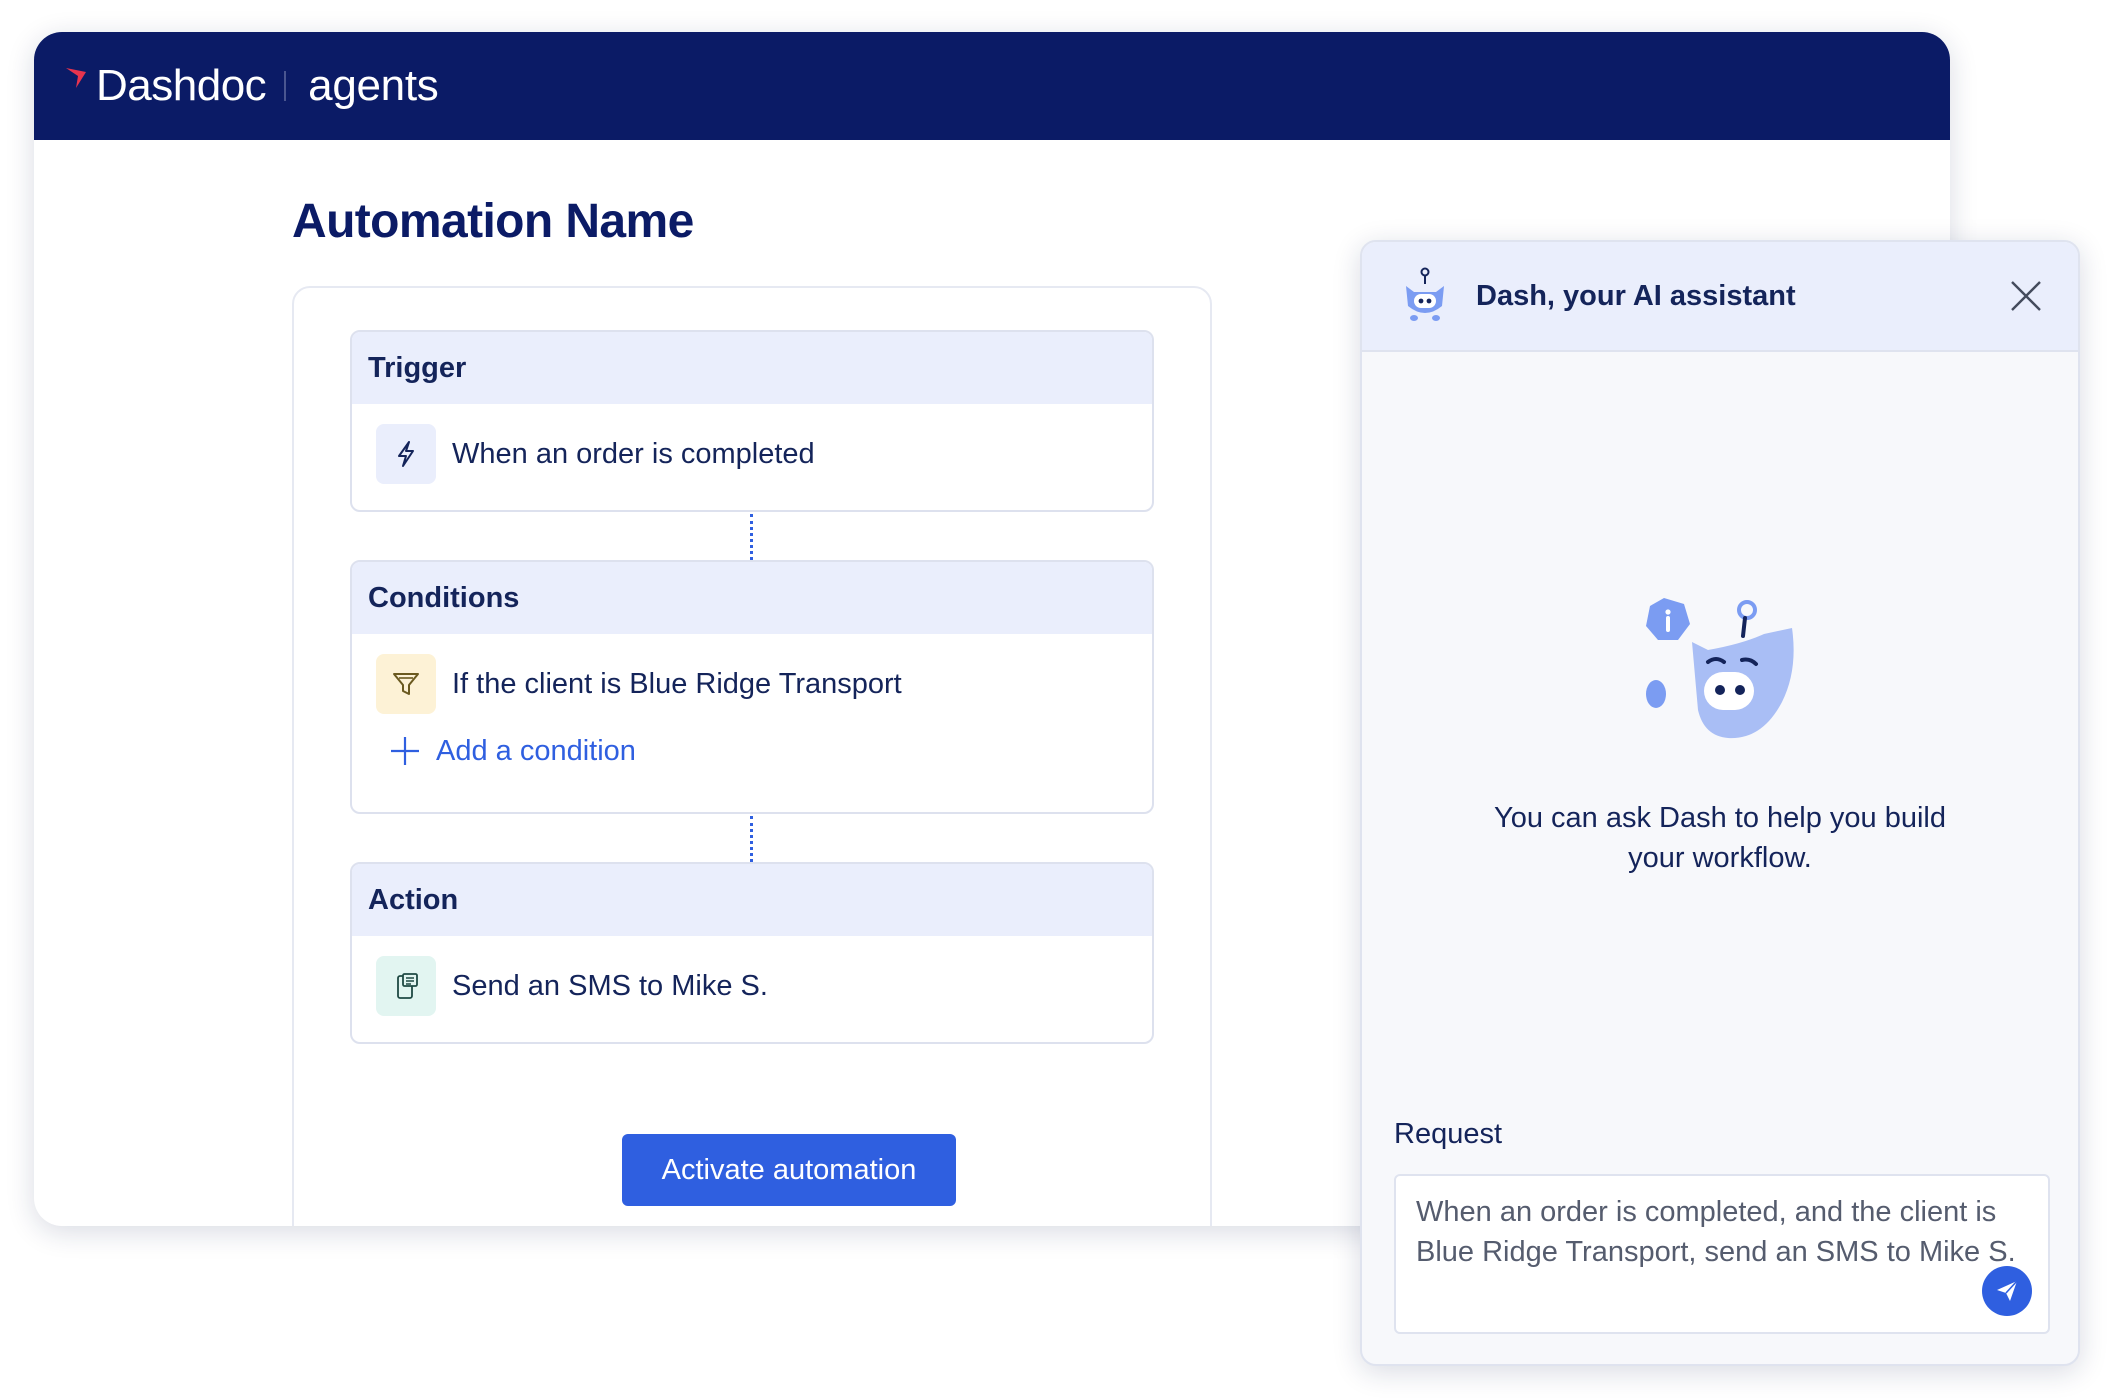  Describe the element at coordinates (406, 454) in the screenshot. I see `lightning-icon` at that location.